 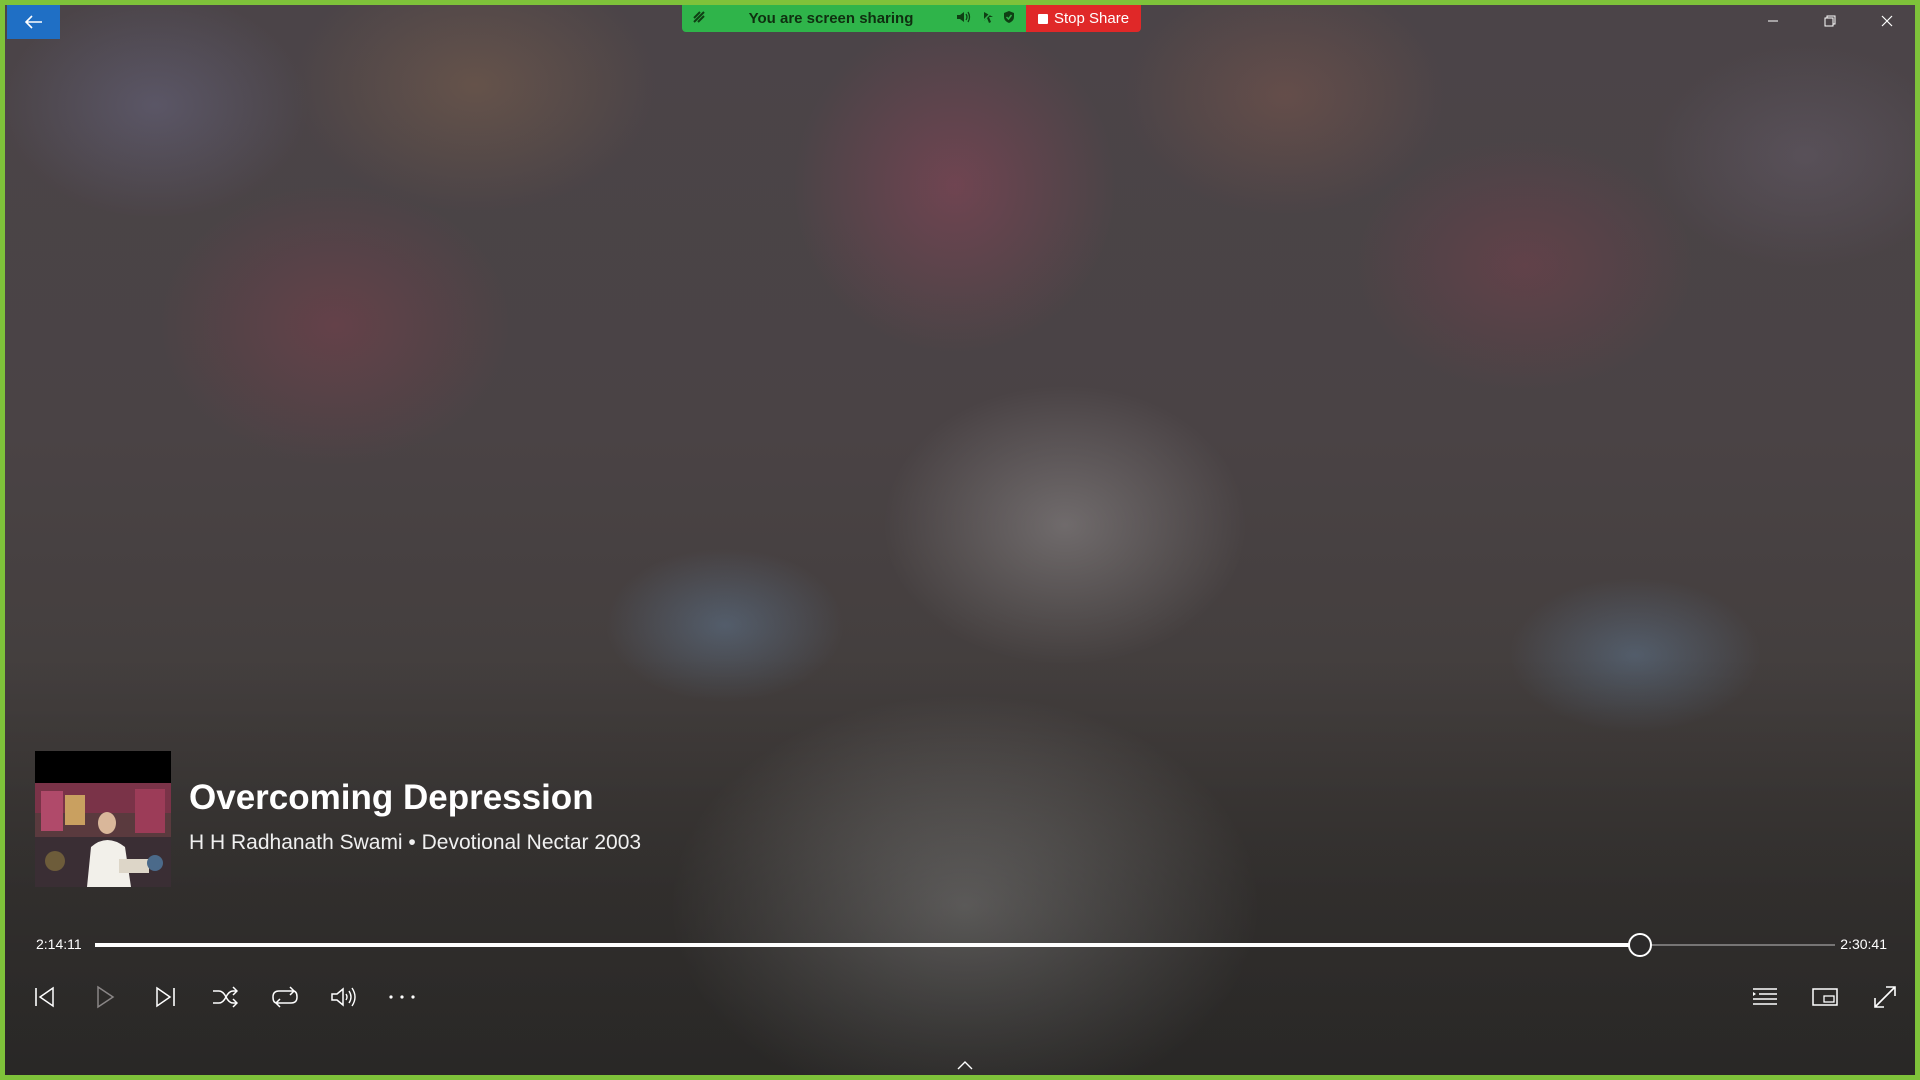 I want to click on next-icon, so click(x=165, y=997).